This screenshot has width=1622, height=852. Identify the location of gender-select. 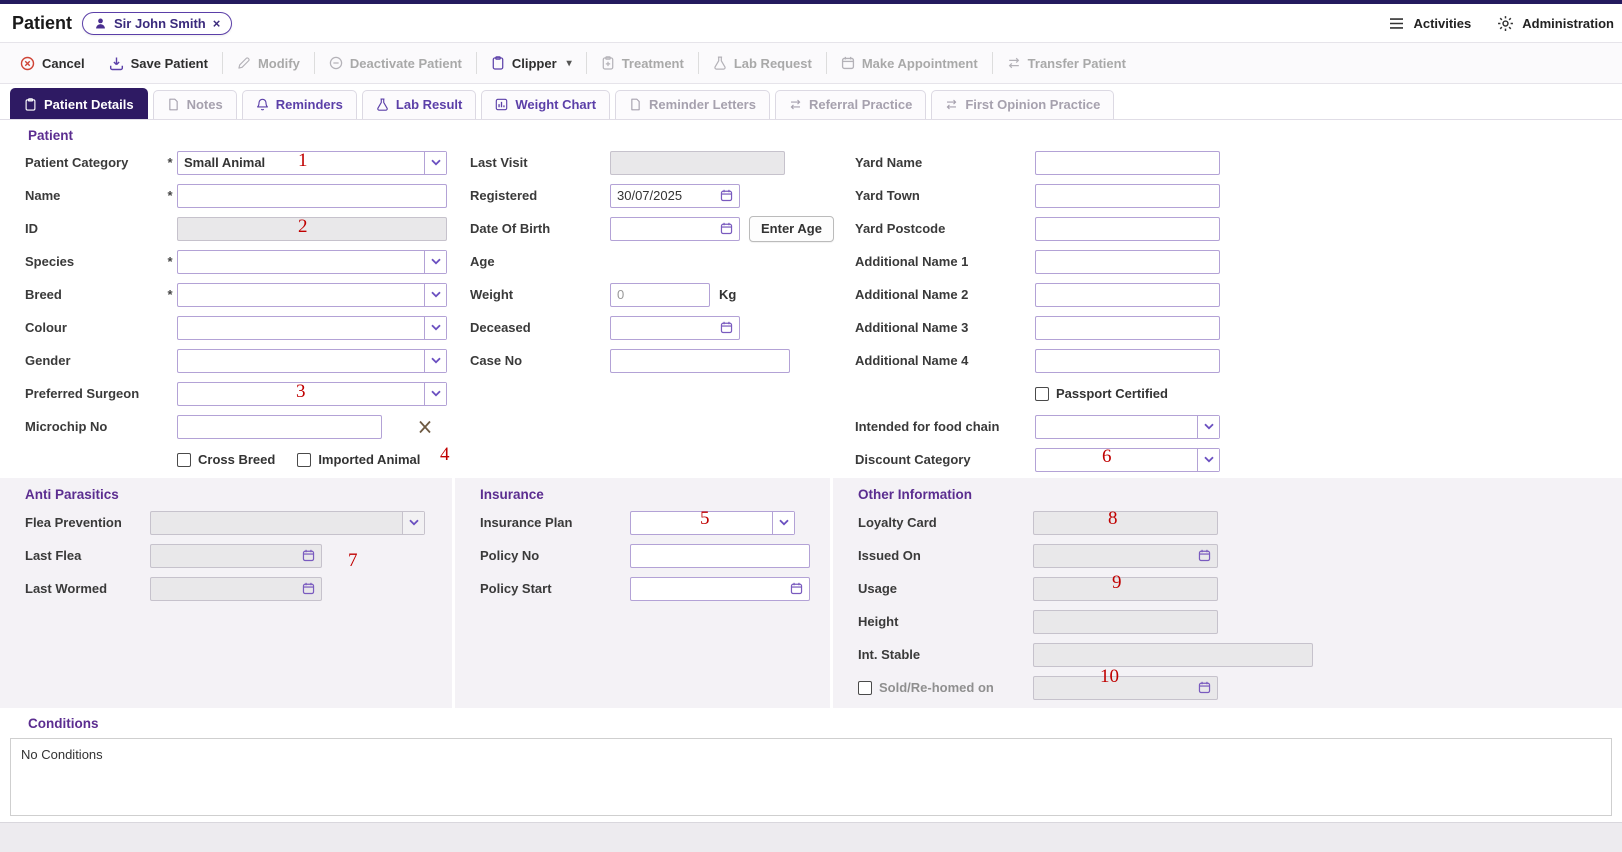
(312, 360).